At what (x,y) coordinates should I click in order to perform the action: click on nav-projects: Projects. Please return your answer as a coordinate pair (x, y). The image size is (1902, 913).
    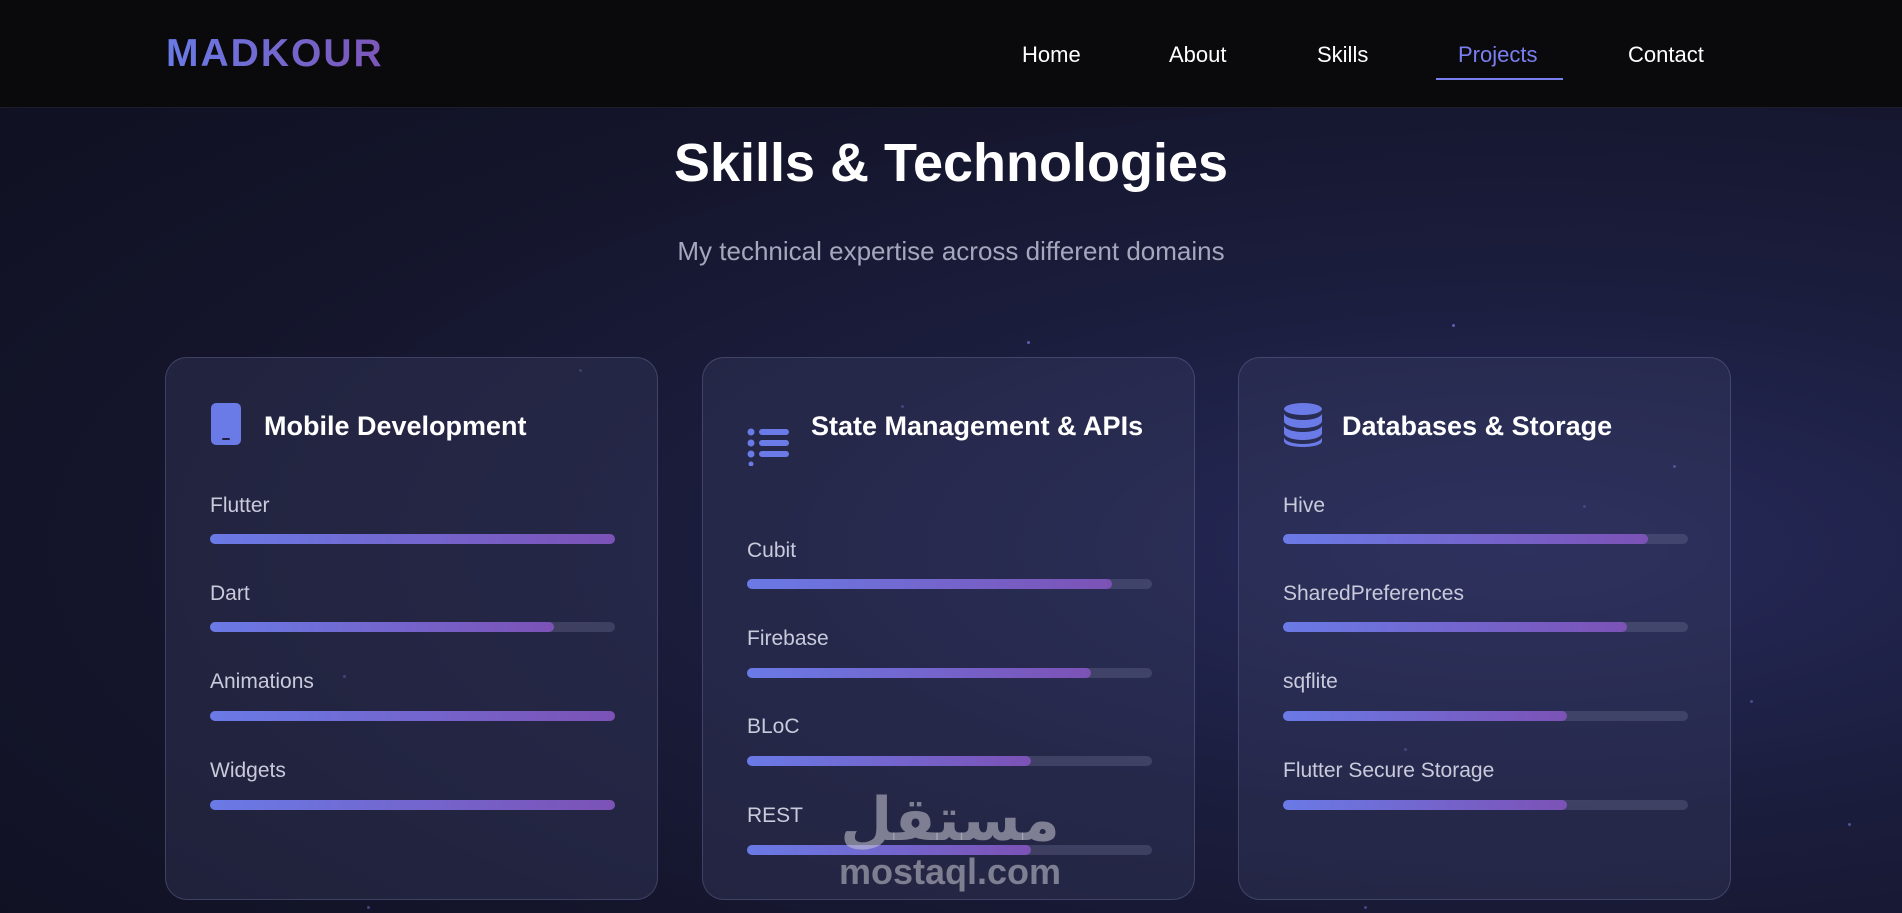
    Looking at the image, I should click on (1497, 55).